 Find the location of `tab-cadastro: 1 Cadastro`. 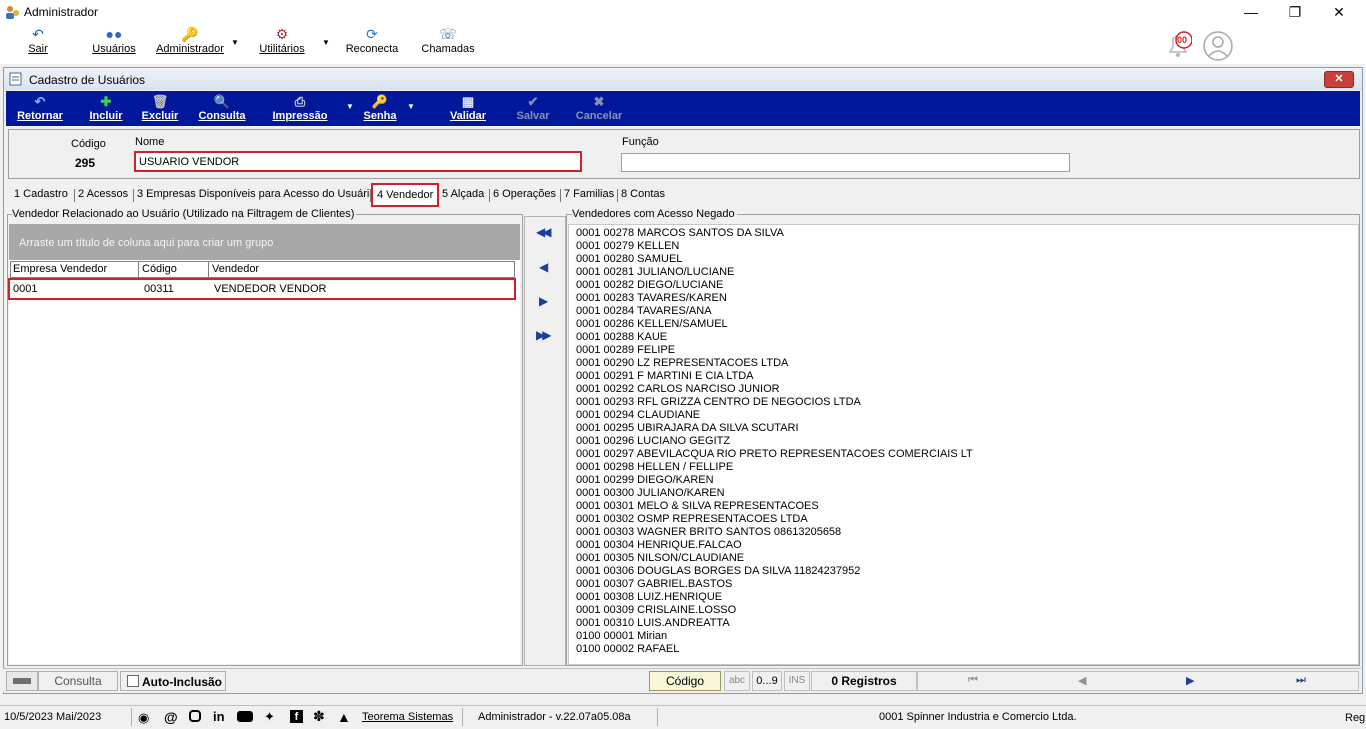

tab-cadastro: 1 Cadastro is located at coordinates (41, 194).